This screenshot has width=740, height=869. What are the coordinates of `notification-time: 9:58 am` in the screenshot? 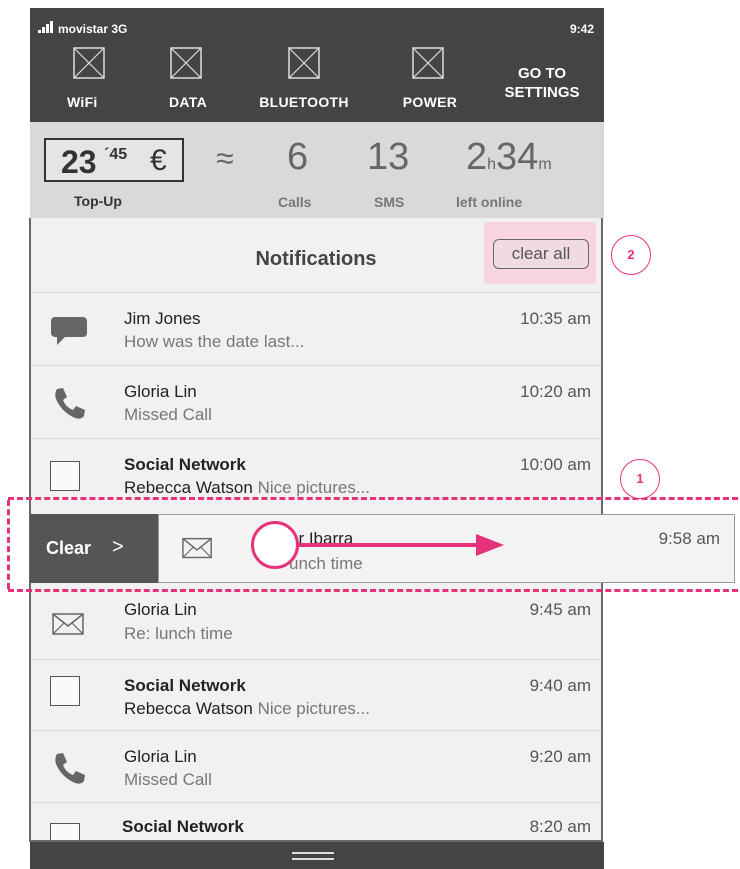 It's located at (689, 538).